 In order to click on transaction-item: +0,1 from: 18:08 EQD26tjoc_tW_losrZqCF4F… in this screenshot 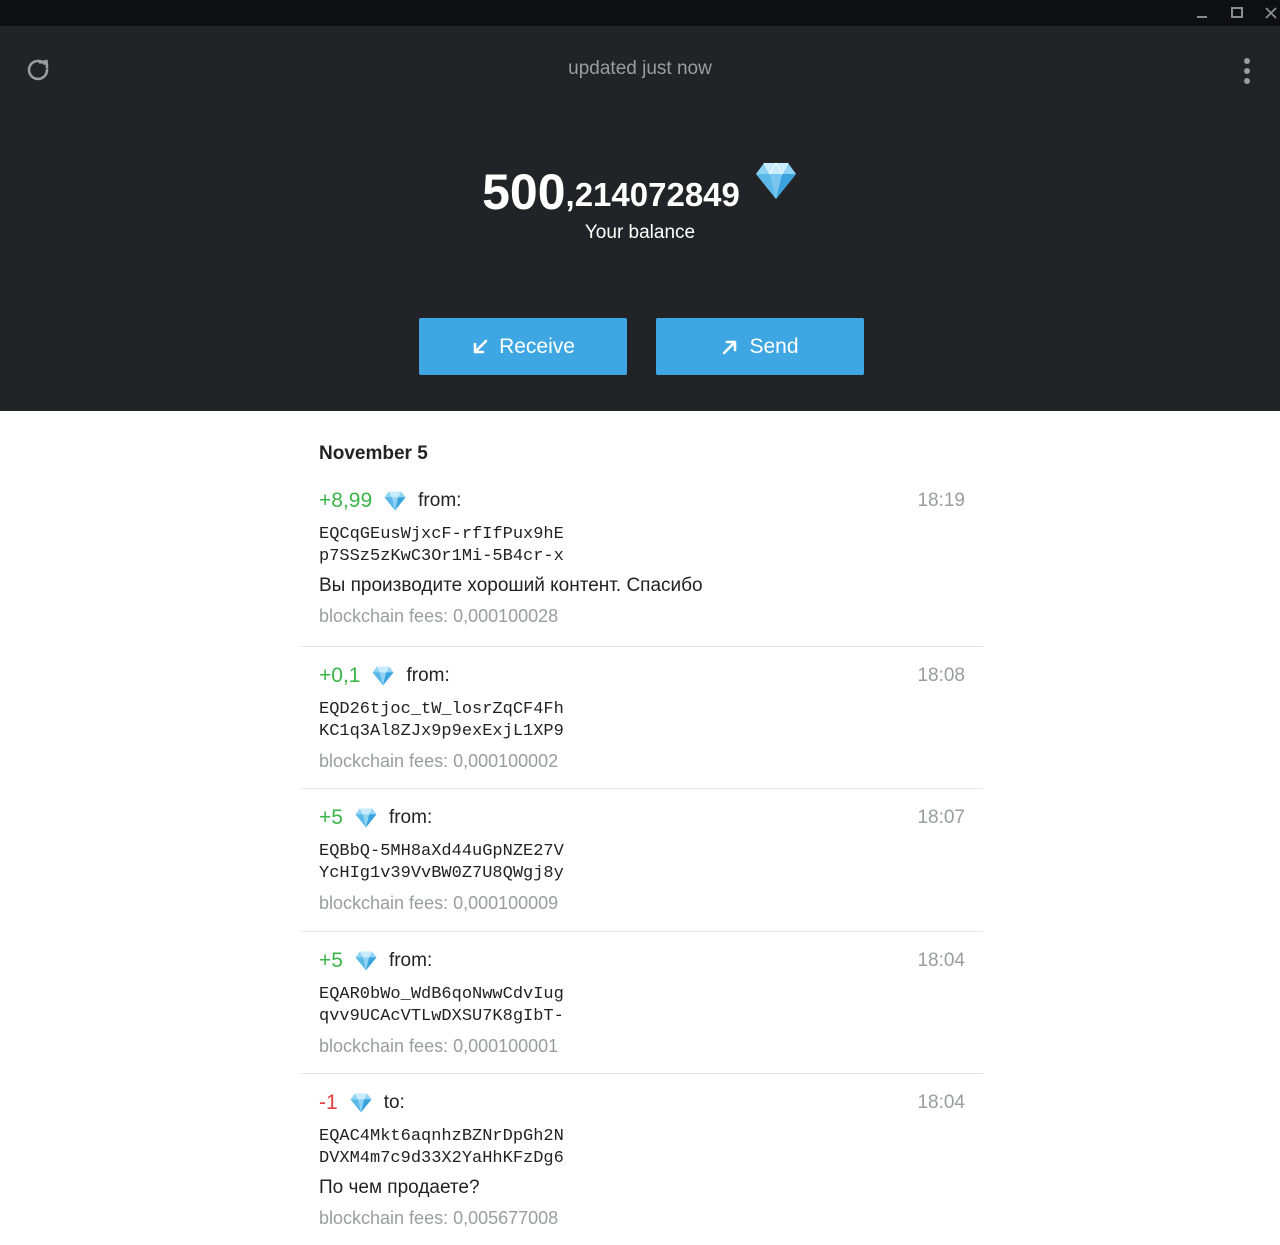, I will do `click(642, 718)`.